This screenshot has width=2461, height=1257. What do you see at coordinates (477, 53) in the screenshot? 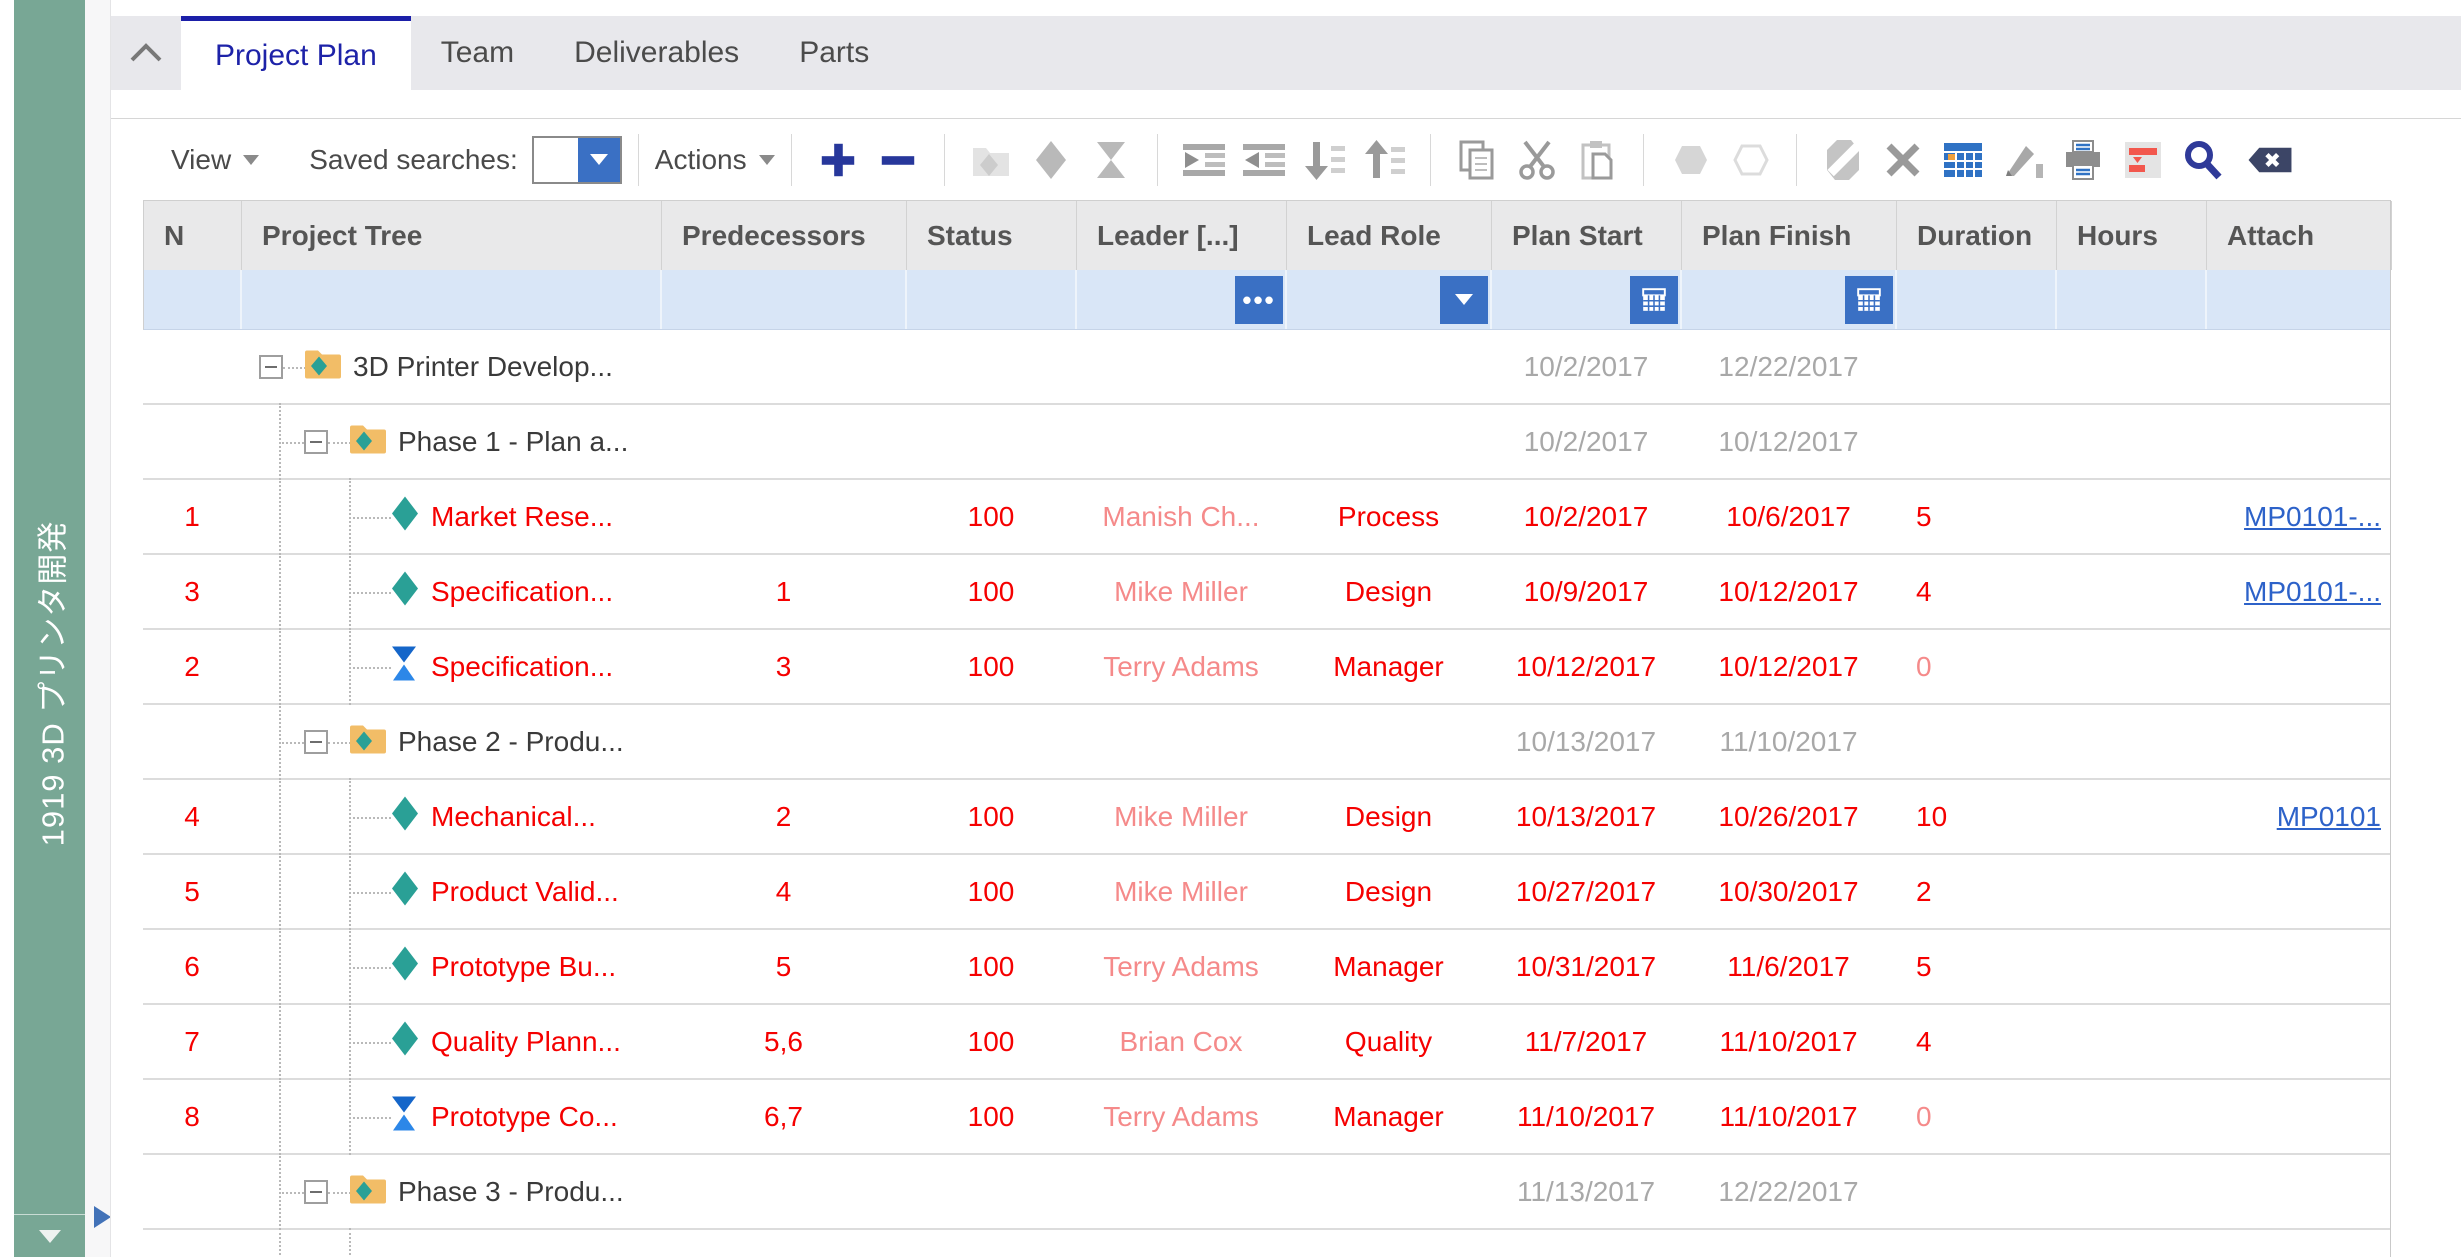
I see `tab-team: Team` at bounding box center [477, 53].